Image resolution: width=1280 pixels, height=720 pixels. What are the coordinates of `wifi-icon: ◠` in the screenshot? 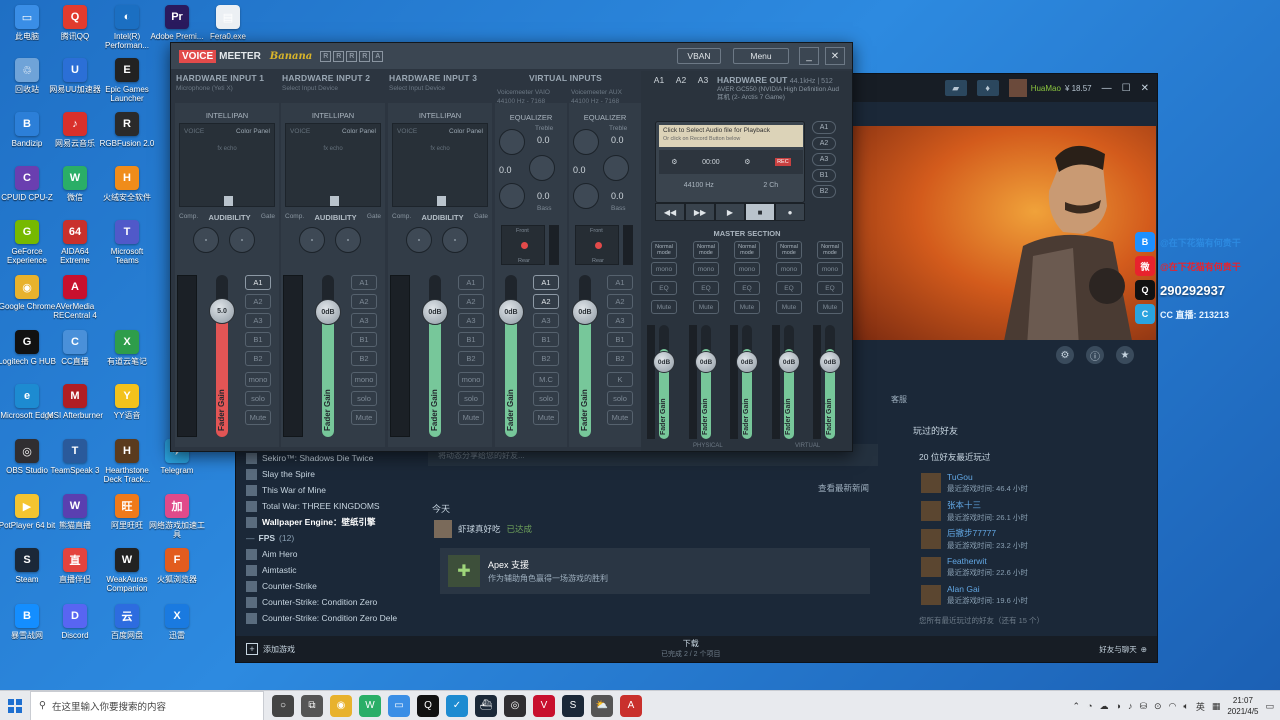 It's located at (1173, 706).